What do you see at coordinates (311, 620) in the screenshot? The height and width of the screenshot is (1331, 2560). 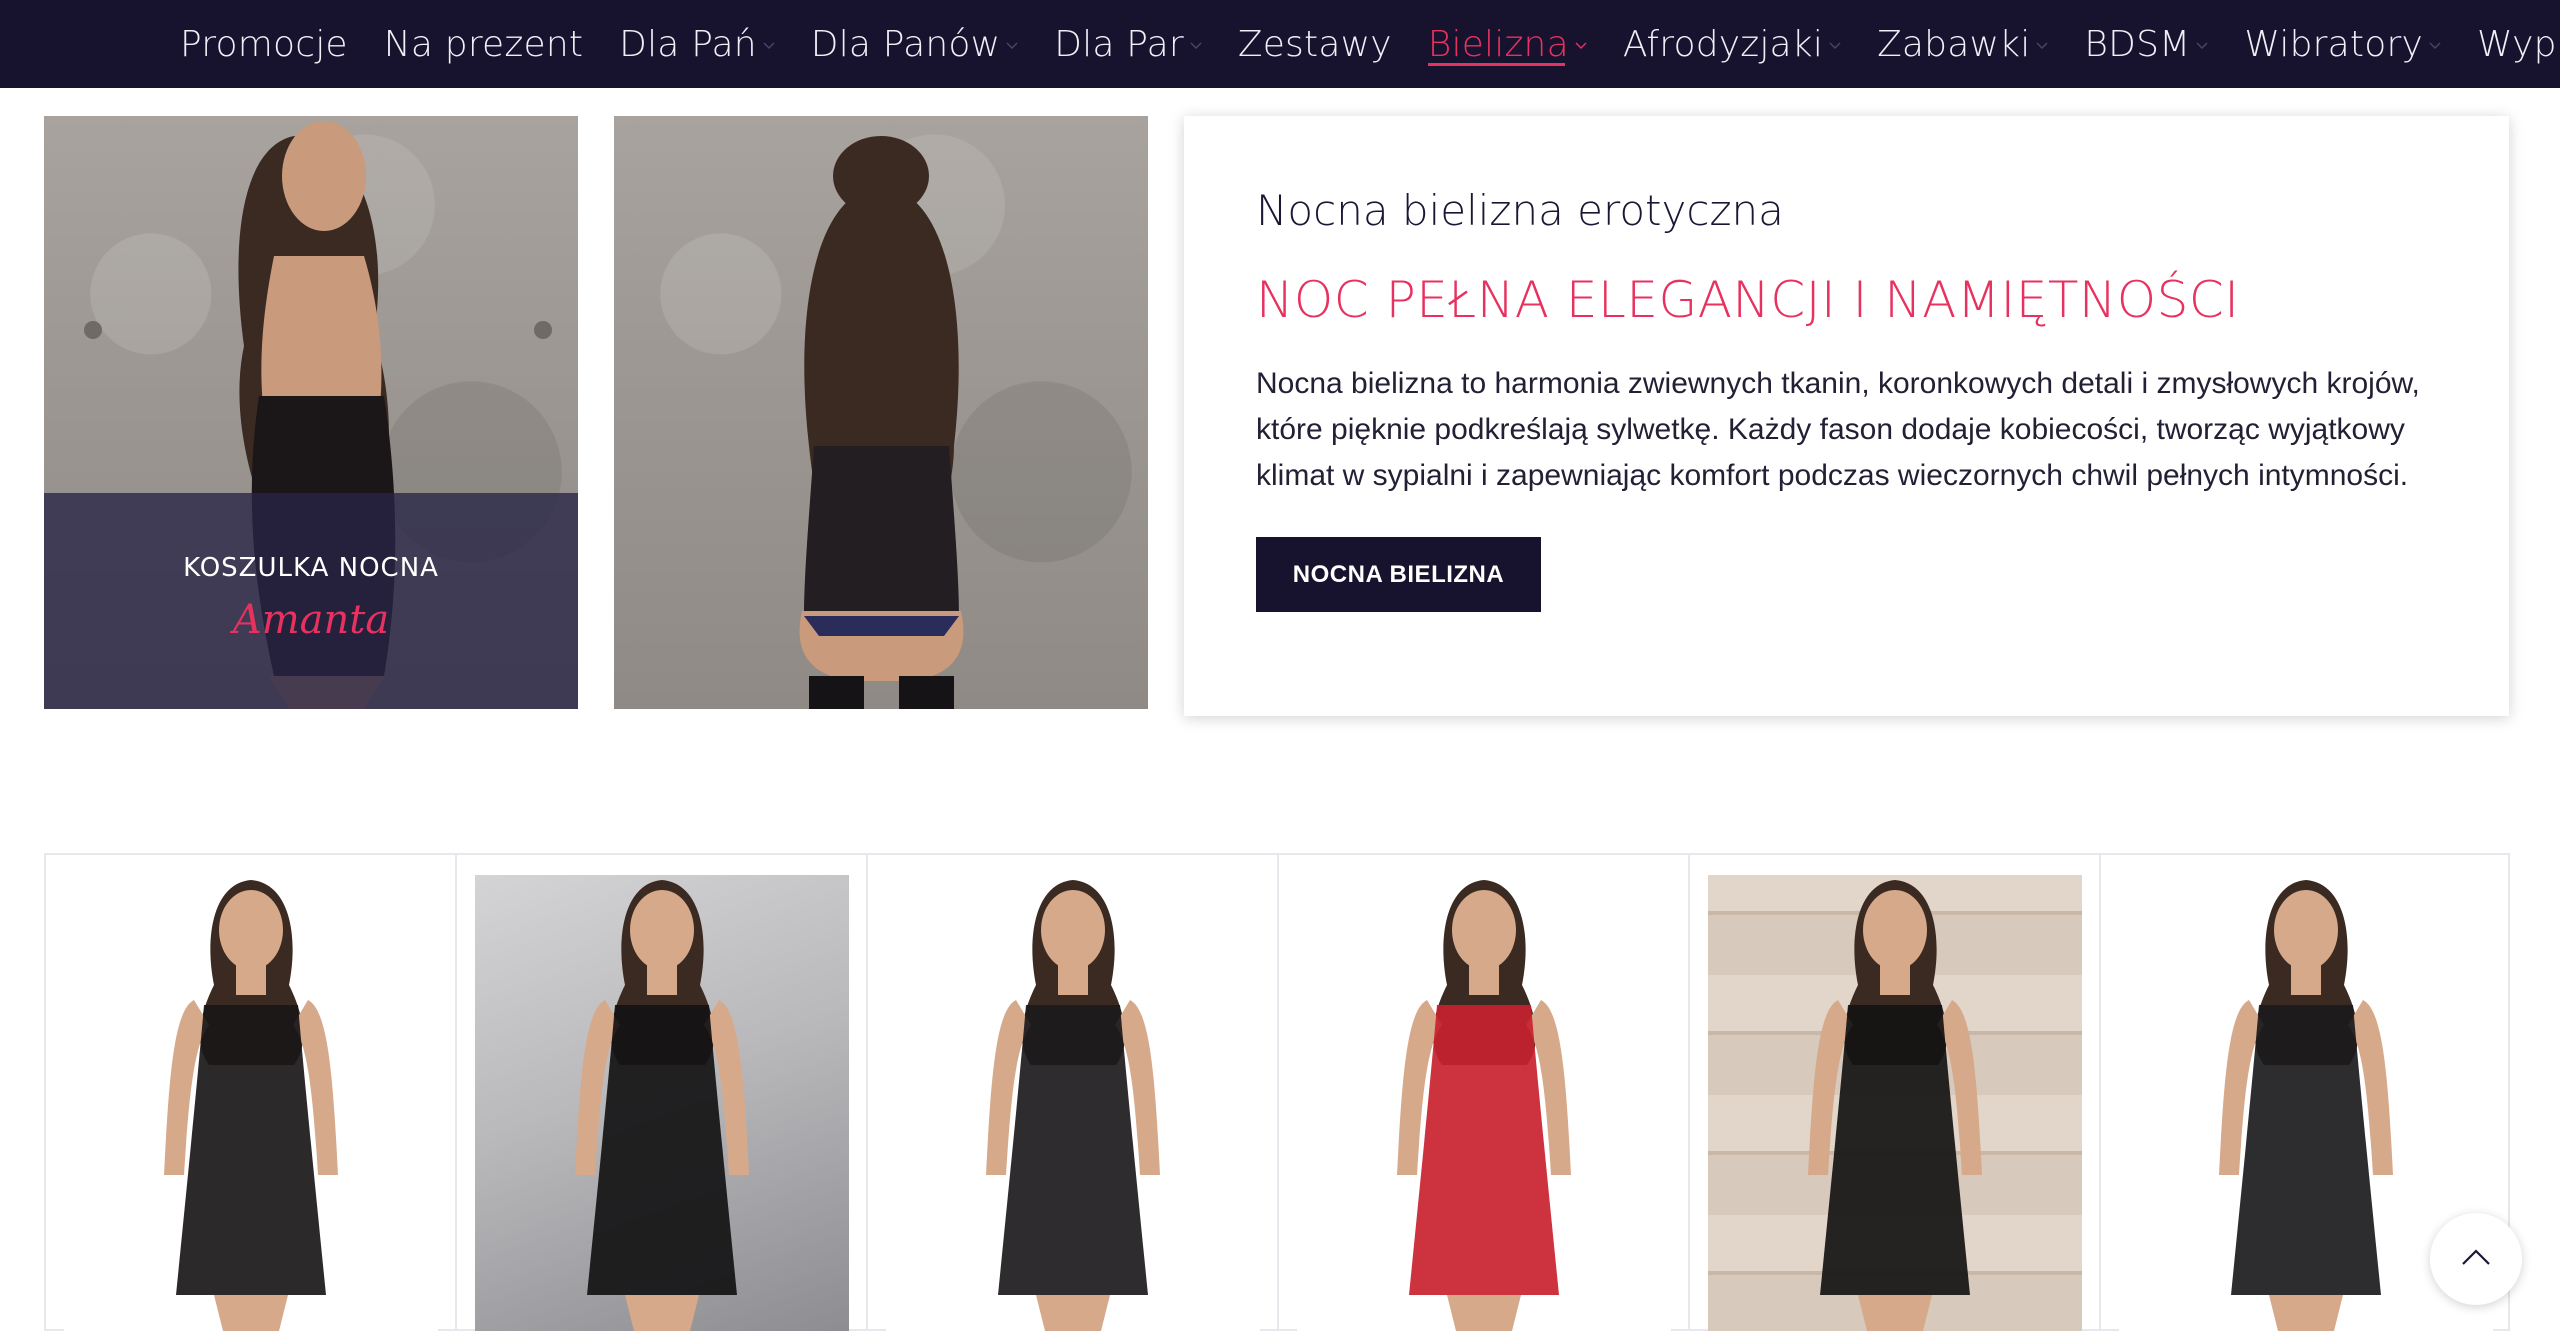 I see `product-name-label: Amanta` at bounding box center [311, 620].